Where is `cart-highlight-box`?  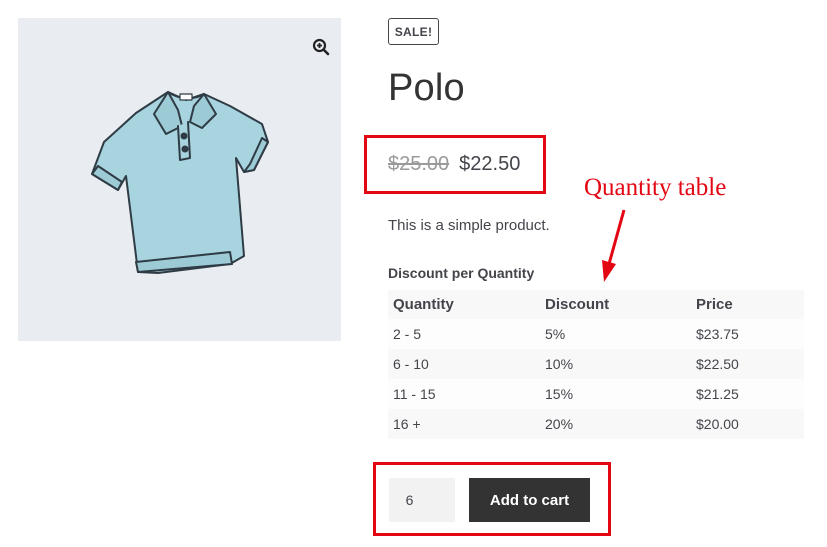 cart-highlight-box is located at coordinates (492, 499).